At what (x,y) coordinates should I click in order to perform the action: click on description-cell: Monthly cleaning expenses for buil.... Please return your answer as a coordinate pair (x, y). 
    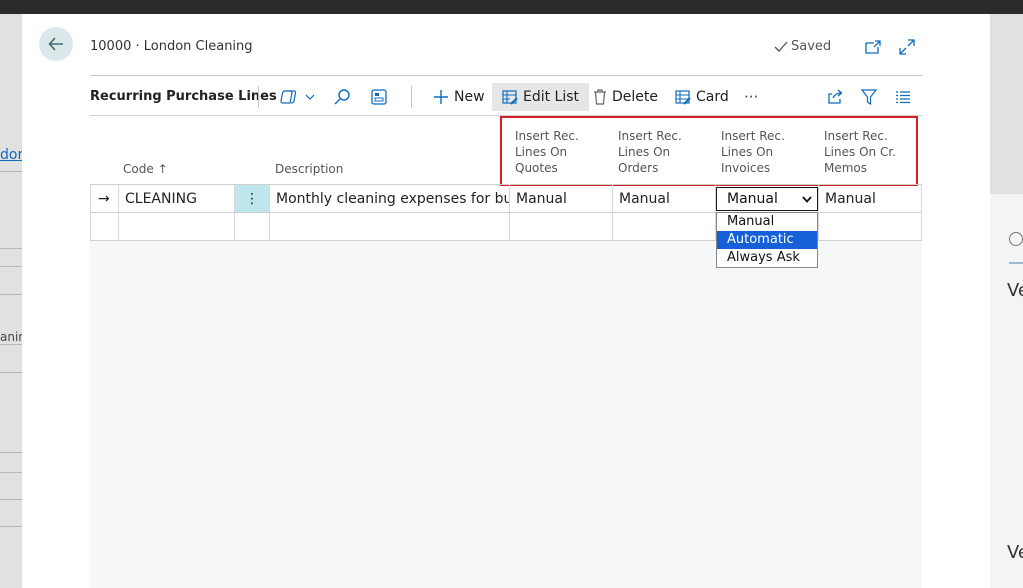
    Looking at the image, I should click on (390, 199).